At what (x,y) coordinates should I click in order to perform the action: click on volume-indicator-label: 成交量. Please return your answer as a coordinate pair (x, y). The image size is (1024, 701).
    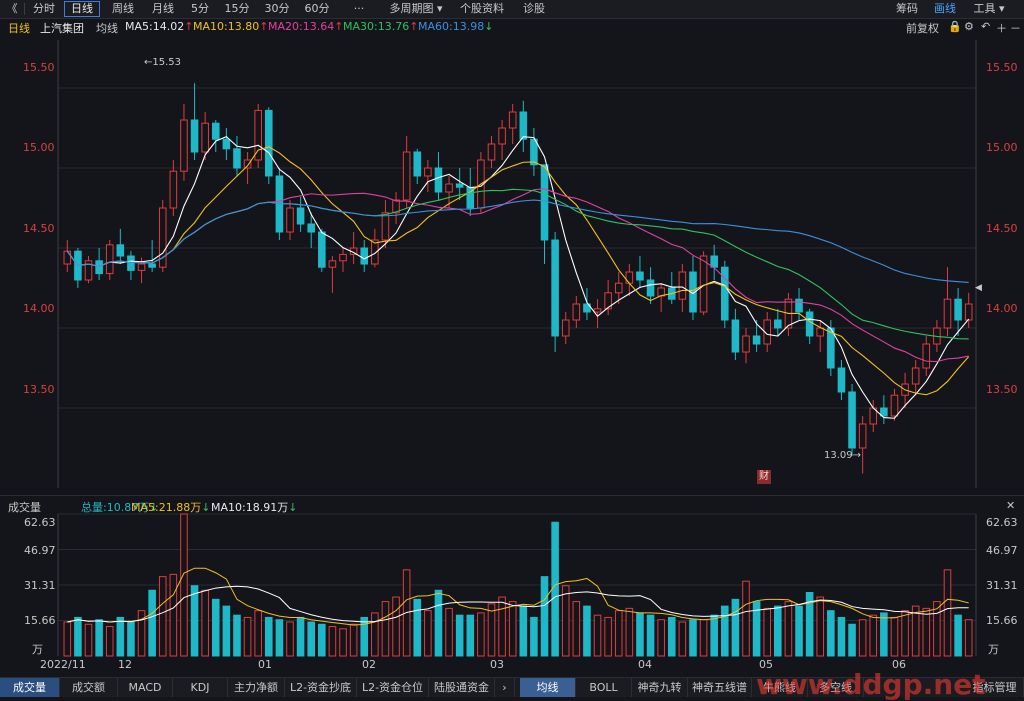
    Looking at the image, I should click on (24, 507).